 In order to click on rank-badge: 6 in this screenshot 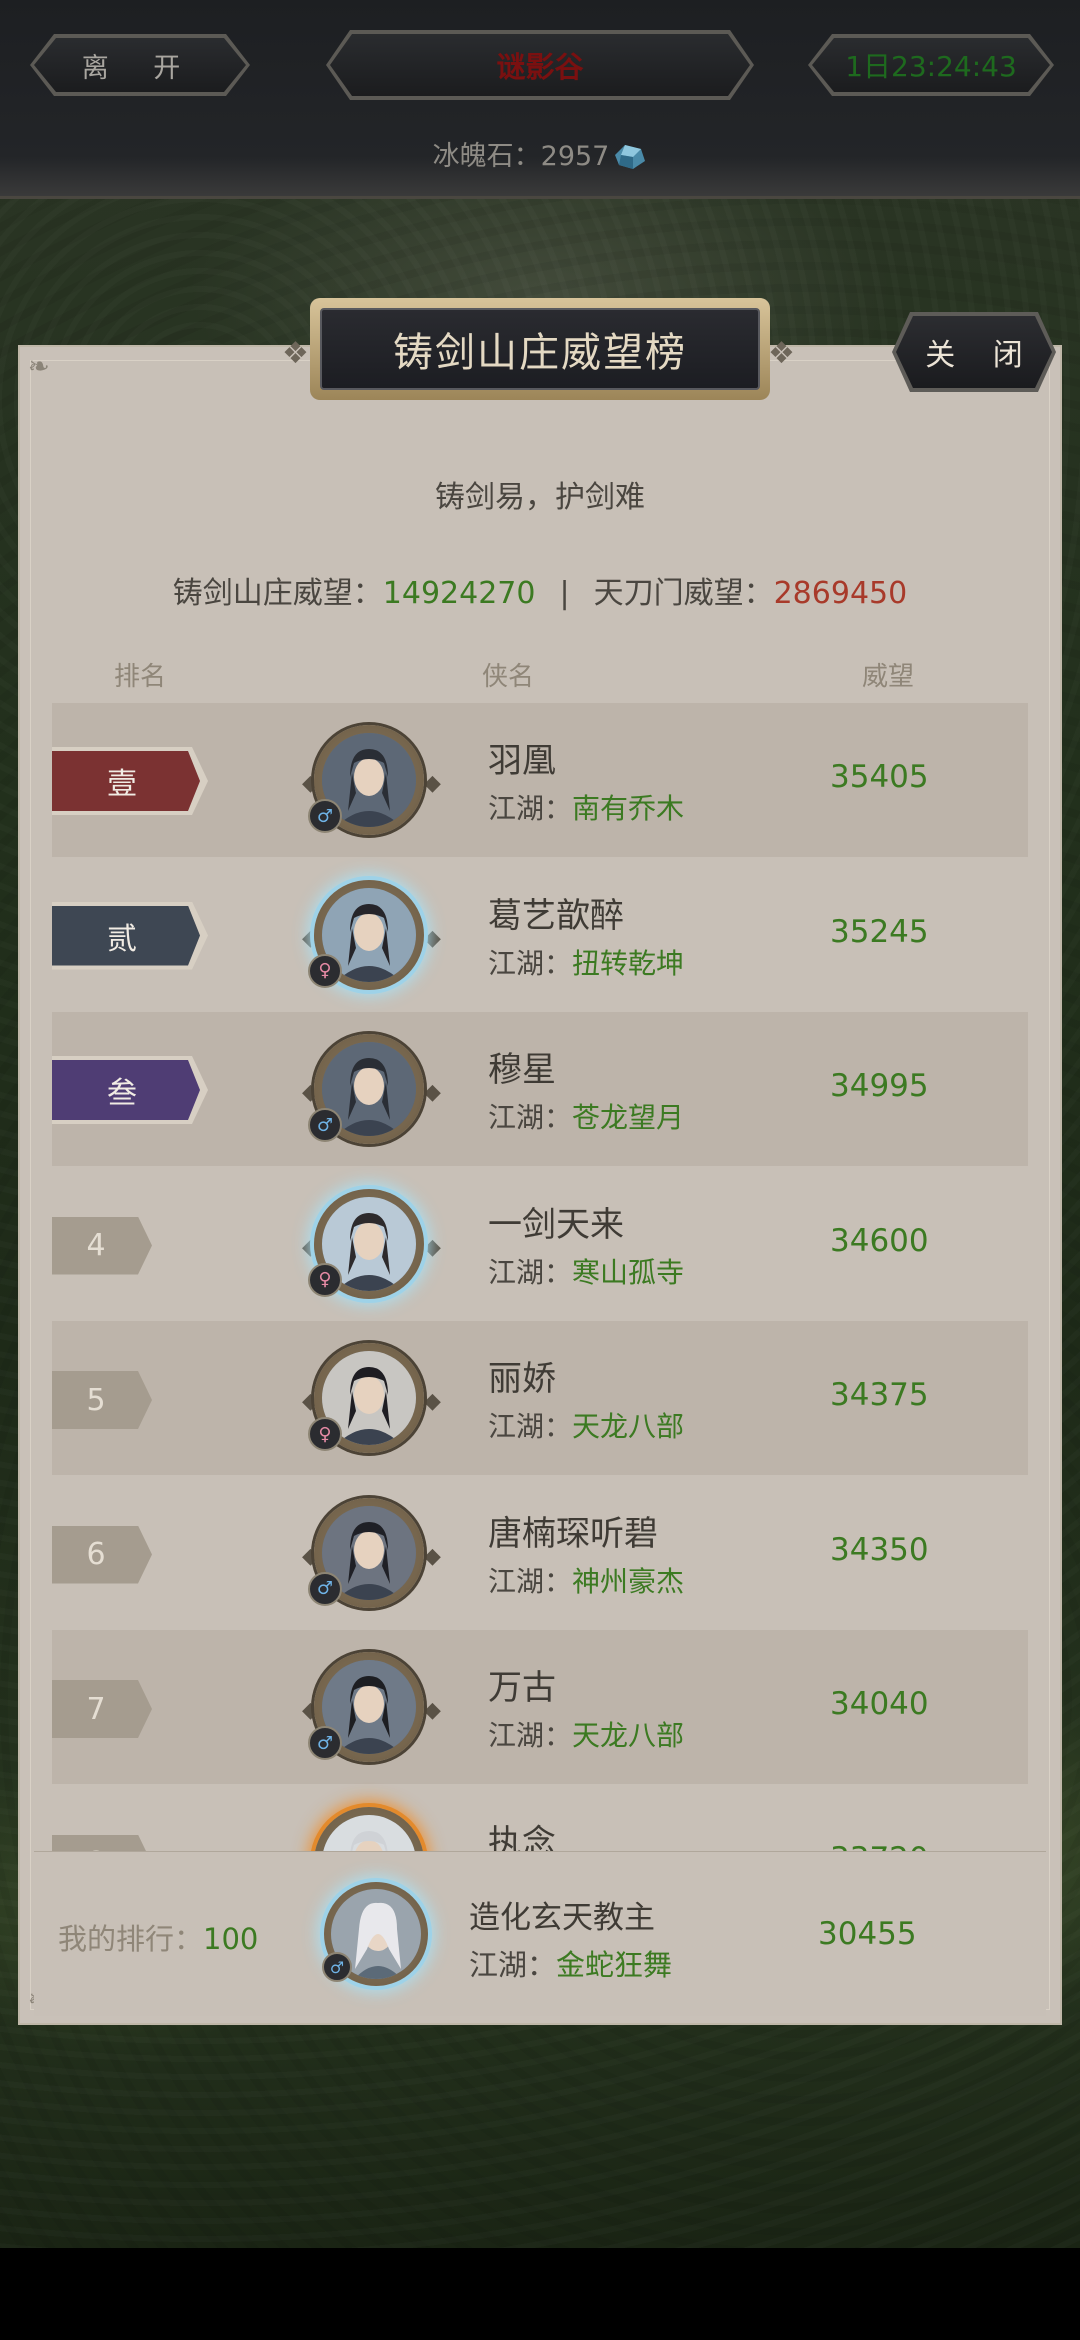, I will do `click(102, 1555)`.